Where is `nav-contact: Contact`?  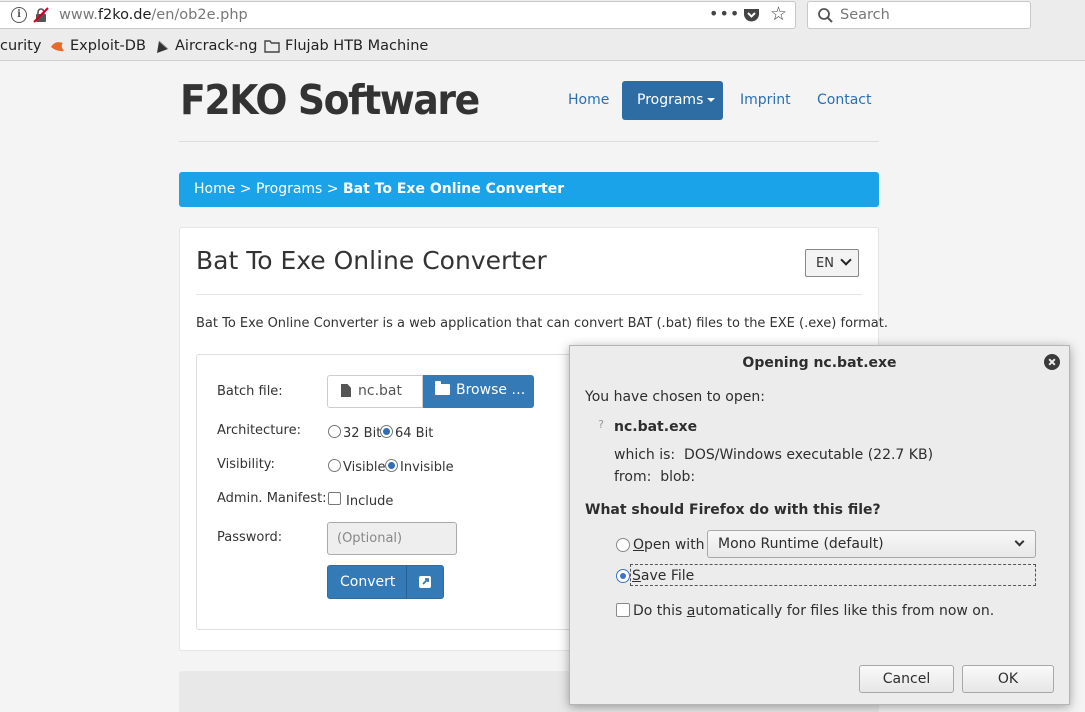
nav-contact: Contact is located at coordinates (844, 100).